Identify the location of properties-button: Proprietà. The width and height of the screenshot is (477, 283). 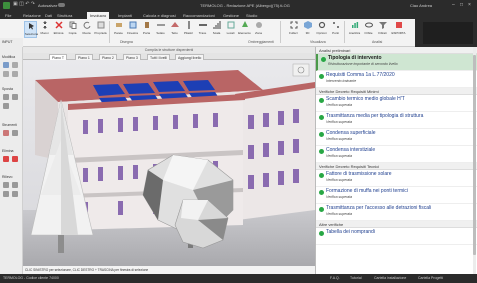
(100, 29).